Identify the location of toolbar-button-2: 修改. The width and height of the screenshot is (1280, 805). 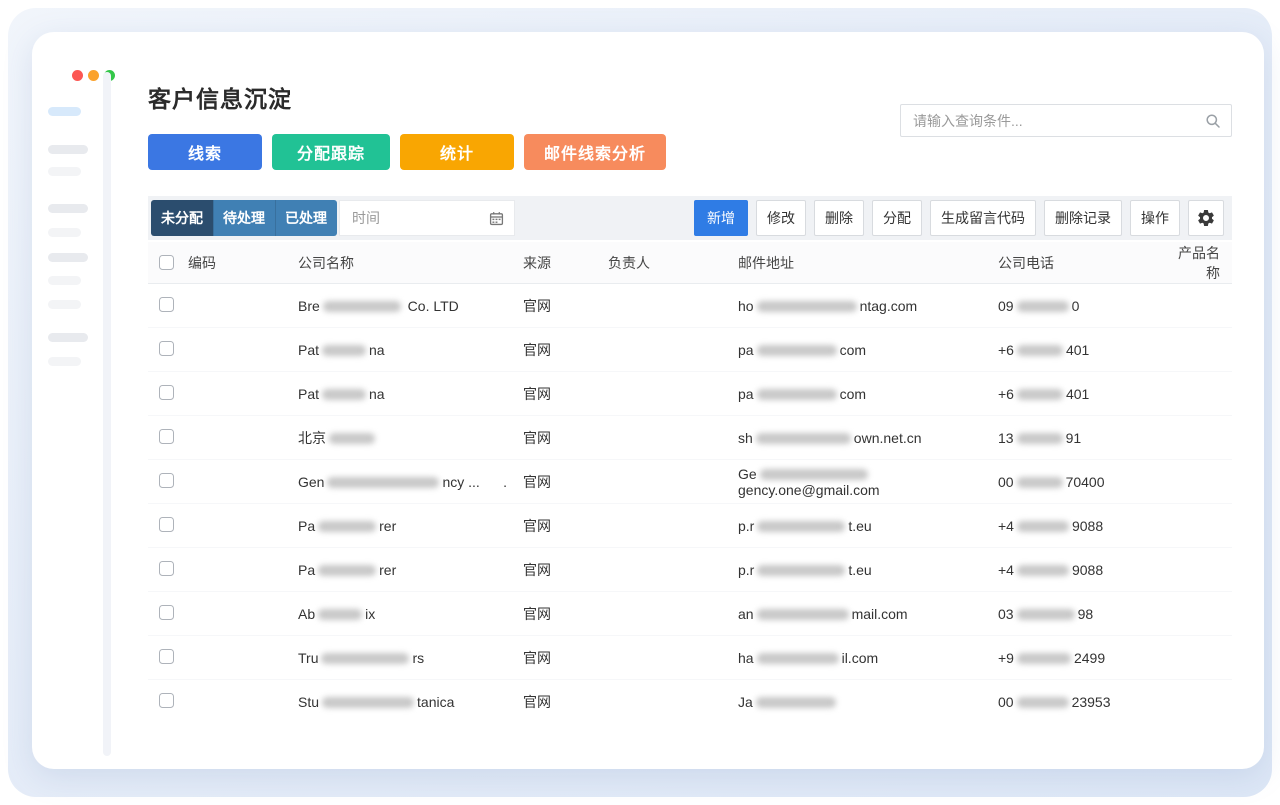
(781, 218).